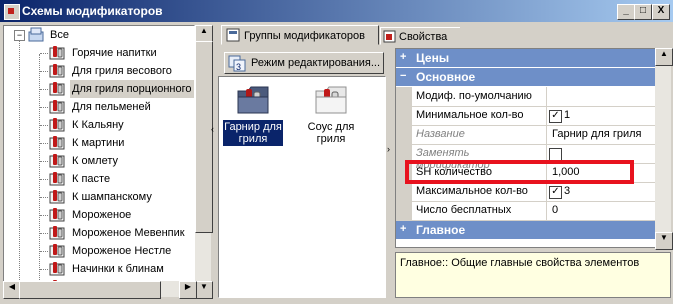  Describe the element at coordinates (331, 133) in the screenshot. I see `group-item-label: Соус для гриля` at that location.